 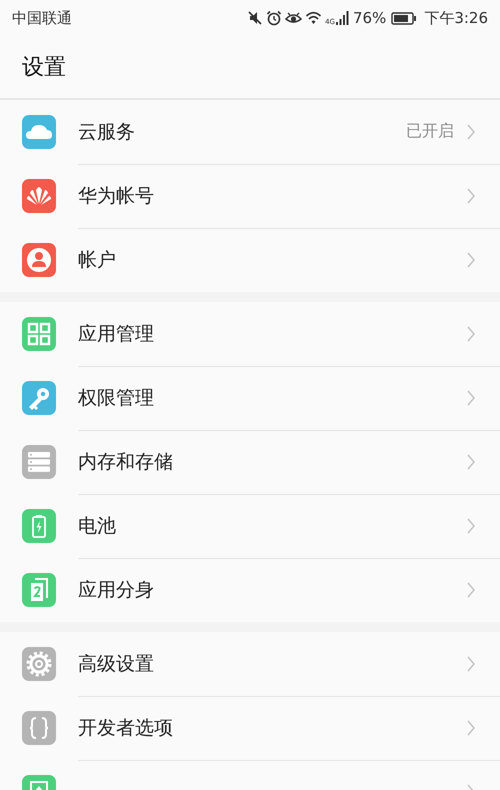 What do you see at coordinates (126, 728) in the screenshot?
I see `item-label: 开发者选项` at bounding box center [126, 728].